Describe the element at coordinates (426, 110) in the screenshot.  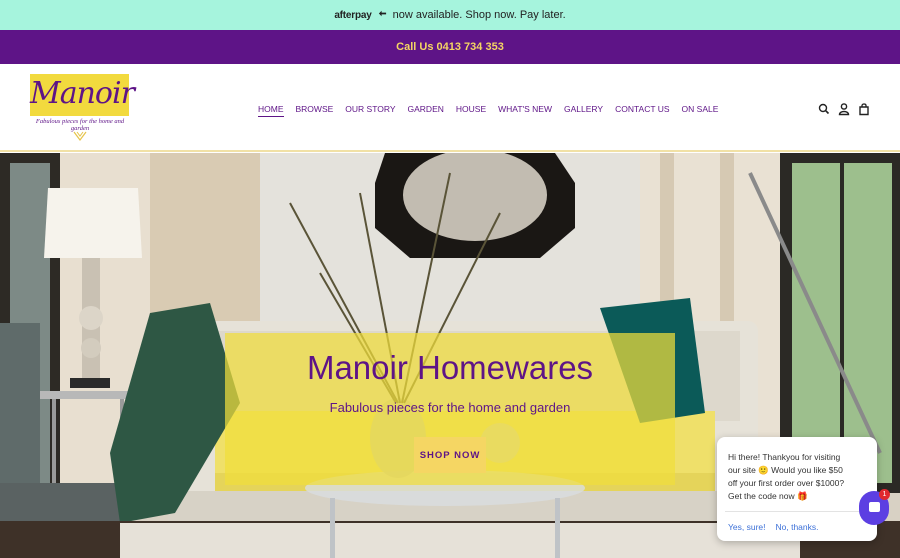
I see `nav-garden: GARDEN` at that location.